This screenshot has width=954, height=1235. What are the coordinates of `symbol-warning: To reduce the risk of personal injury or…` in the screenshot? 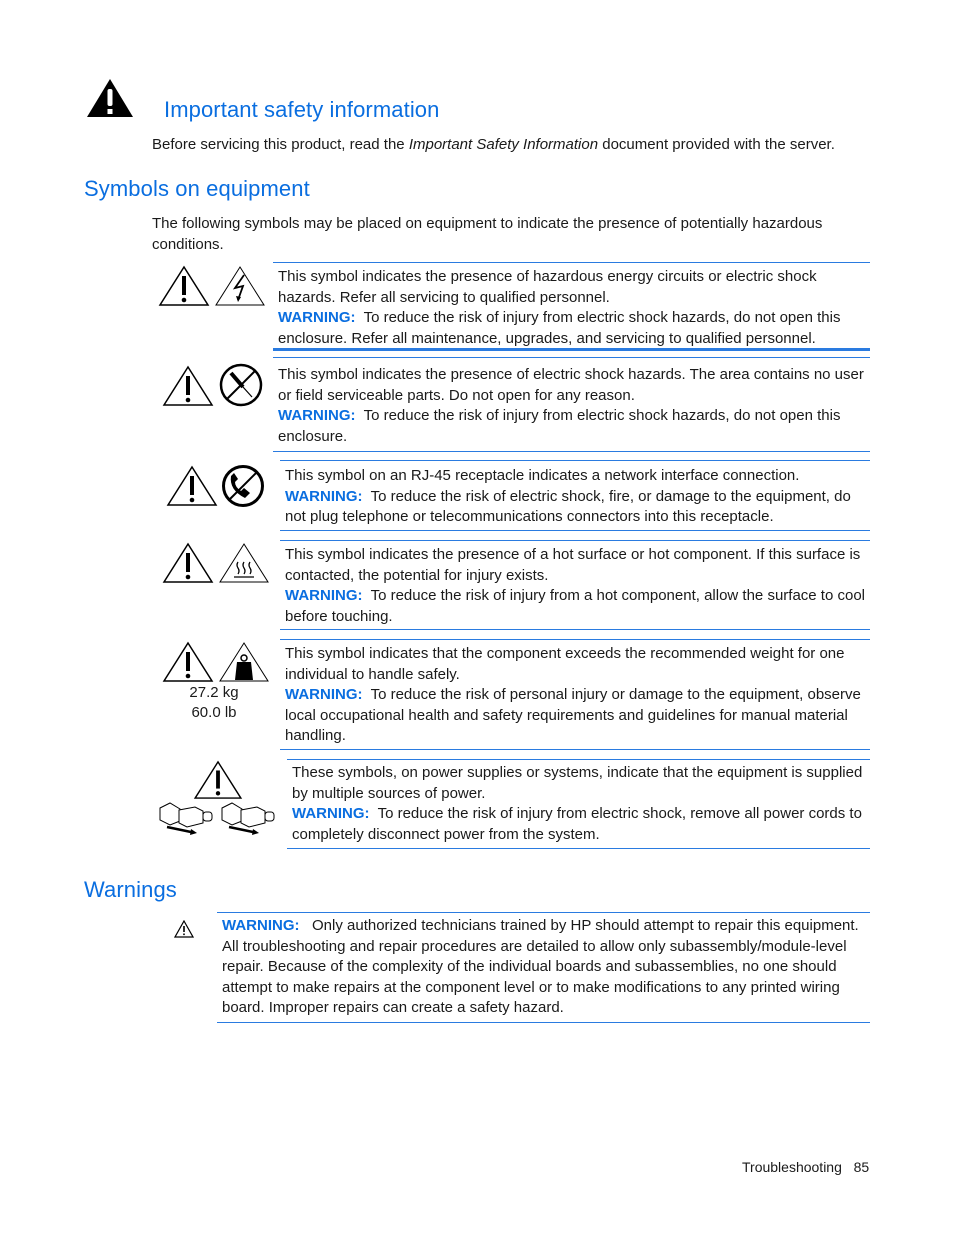 It's located at (573, 715).